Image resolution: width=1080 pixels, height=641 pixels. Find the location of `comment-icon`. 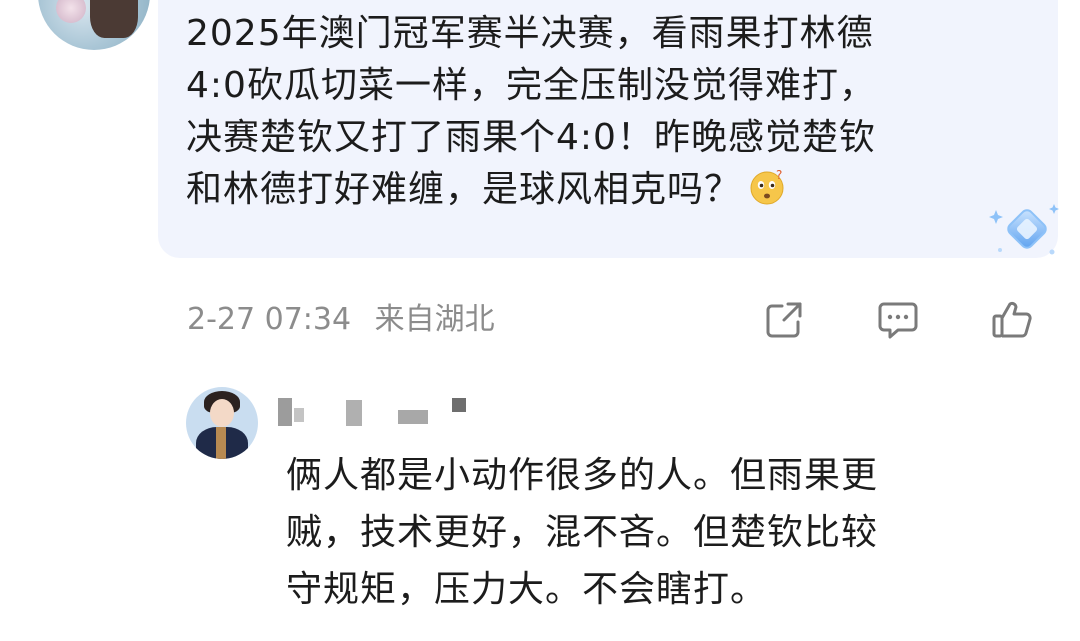

comment-icon is located at coordinates (898, 320).